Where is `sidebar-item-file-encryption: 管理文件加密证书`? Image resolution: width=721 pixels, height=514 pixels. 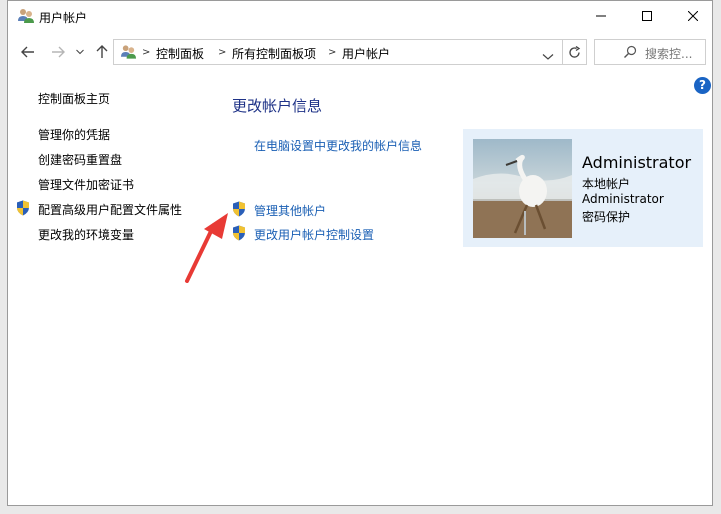
sidebar-item-file-encryption: 管理文件加密证书 is located at coordinates (86, 184).